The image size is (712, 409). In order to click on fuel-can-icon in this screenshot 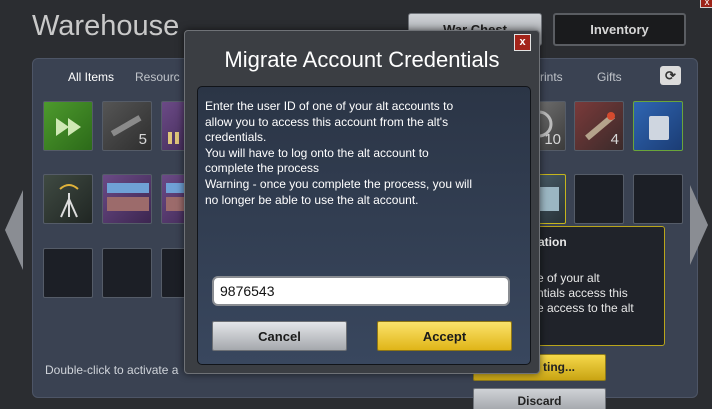, I will do `click(659, 128)`.